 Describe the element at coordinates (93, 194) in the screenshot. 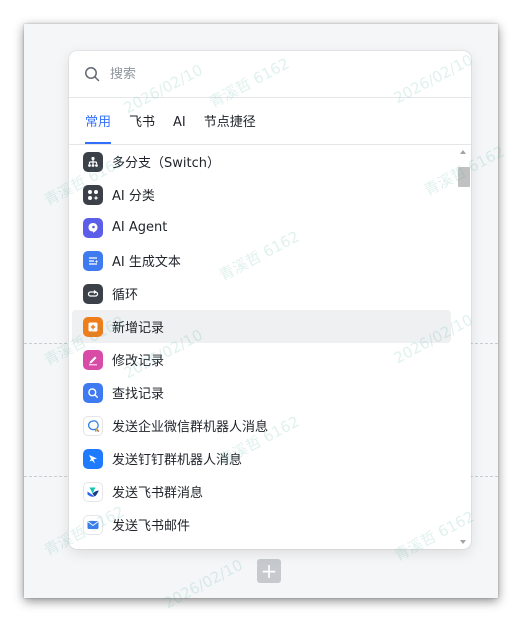

I see `ai-classify-icon` at that location.